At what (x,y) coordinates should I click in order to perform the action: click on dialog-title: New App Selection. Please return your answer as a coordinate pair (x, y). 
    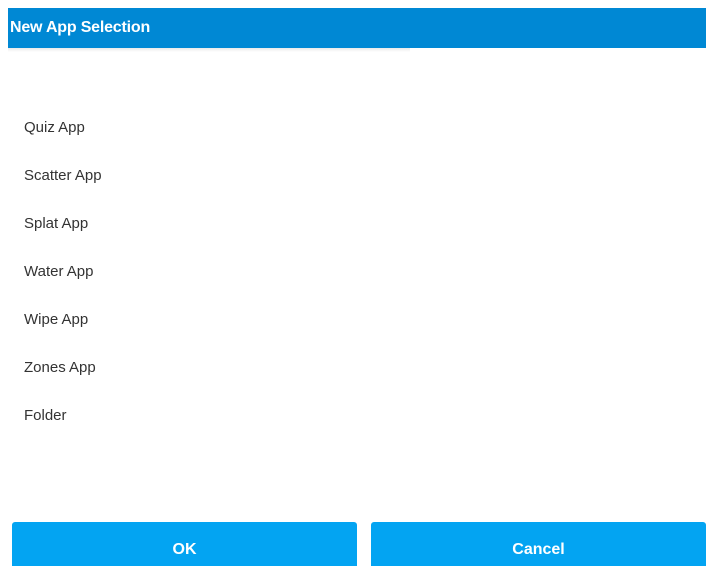
    Looking at the image, I should click on (80, 27).